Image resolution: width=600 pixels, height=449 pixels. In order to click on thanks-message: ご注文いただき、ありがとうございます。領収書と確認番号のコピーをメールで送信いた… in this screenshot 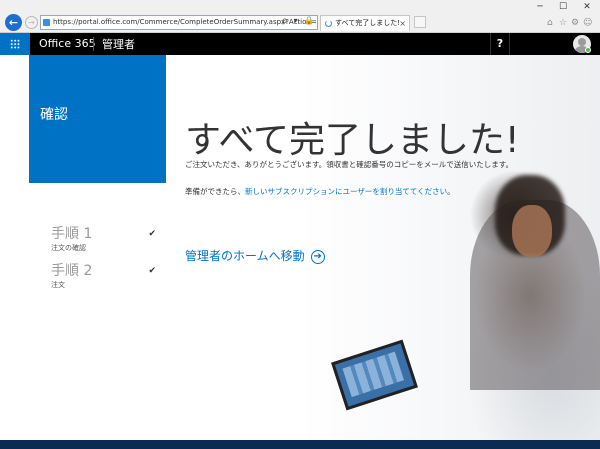, I will do `click(349, 164)`.